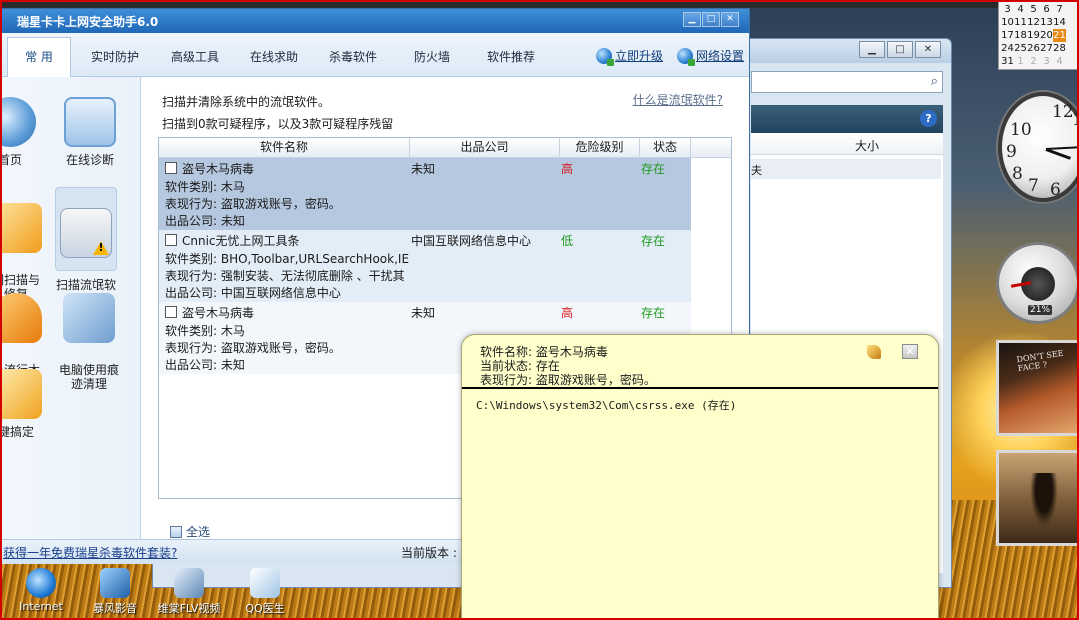  Describe the element at coordinates (41, 590) in the screenshot. I see `desktop-icon-internet: Internet` at that location.